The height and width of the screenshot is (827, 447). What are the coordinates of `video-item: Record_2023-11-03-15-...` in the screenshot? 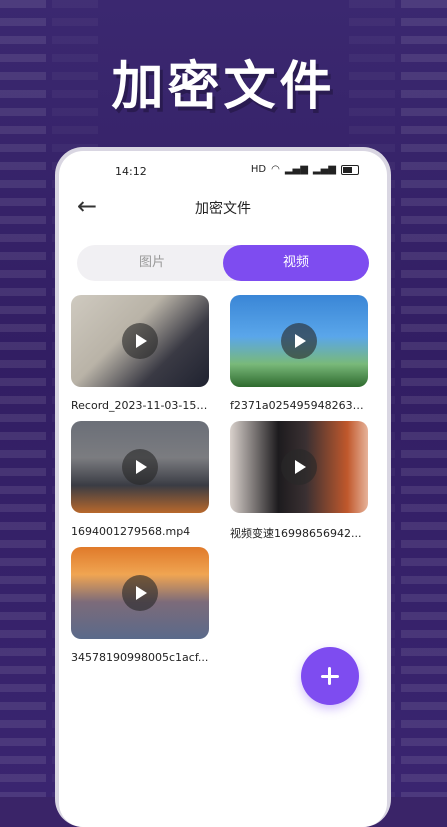 It's located at (140, 353).